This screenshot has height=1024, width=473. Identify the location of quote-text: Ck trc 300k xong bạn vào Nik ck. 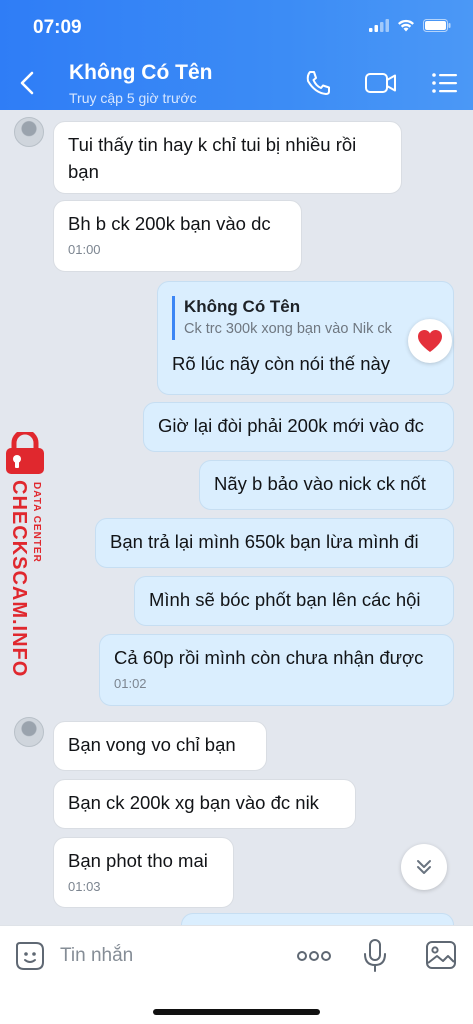
(288, 329).